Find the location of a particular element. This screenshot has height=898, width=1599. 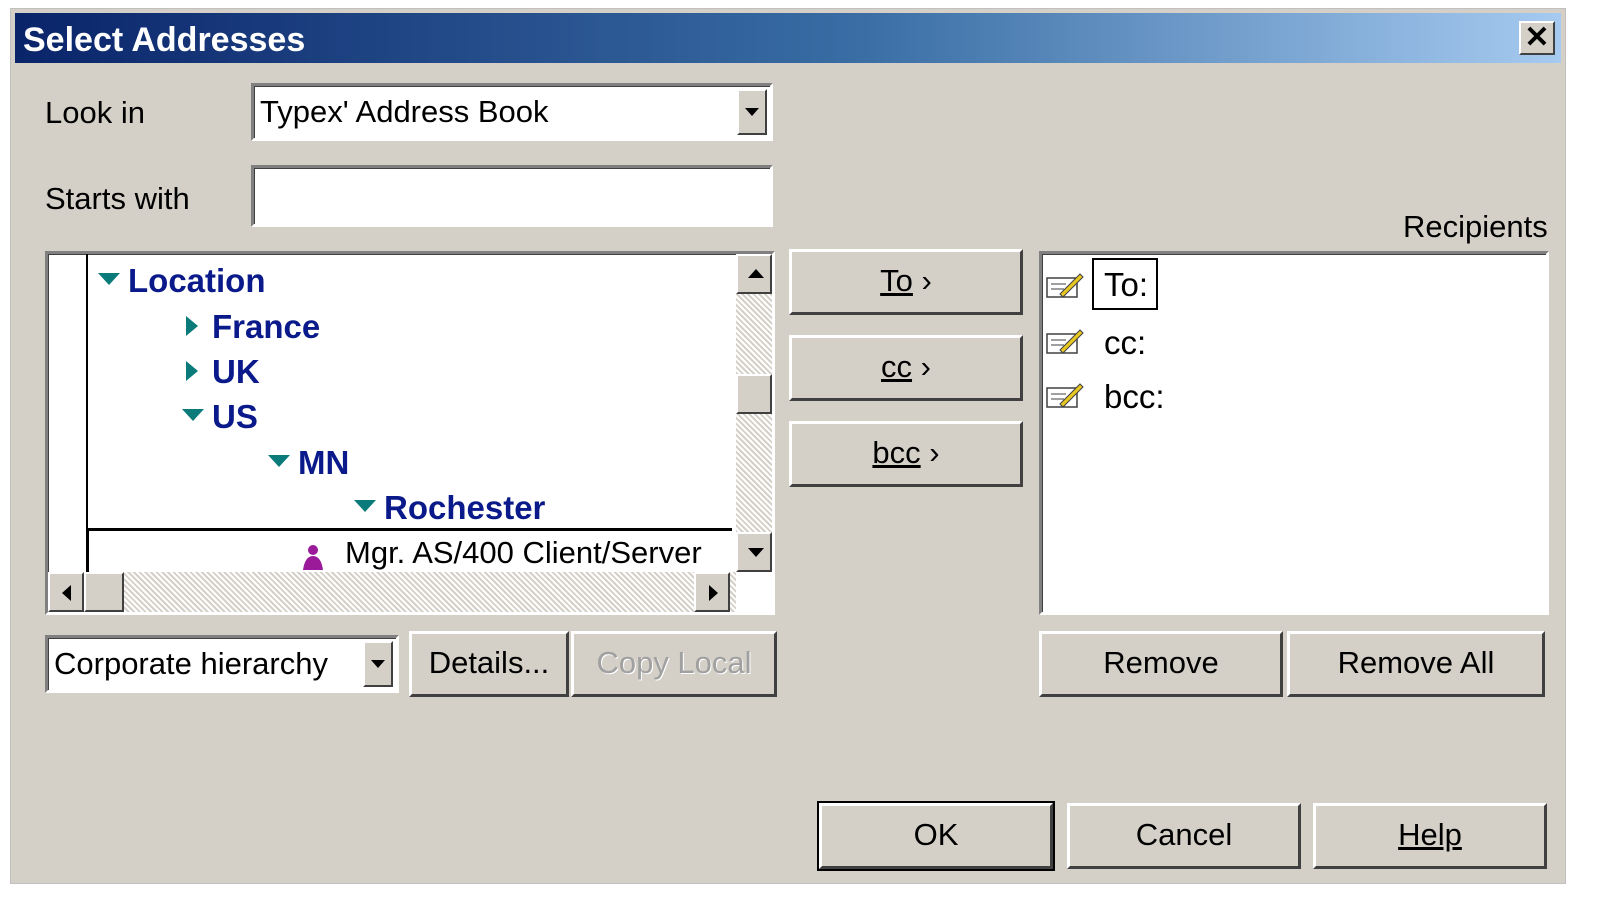

view-dropdown-button is located at coordinates (378, 664).